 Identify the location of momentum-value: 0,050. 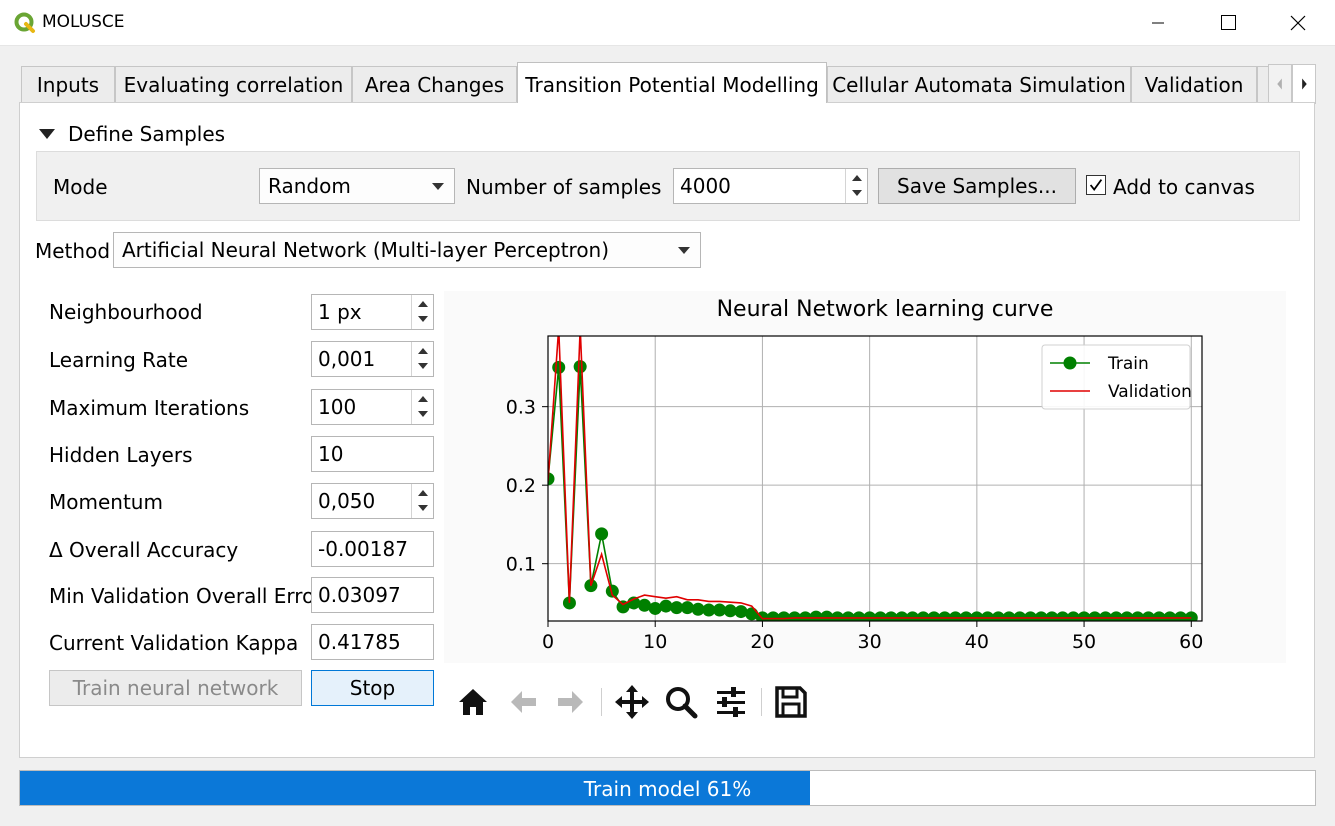
(347, 501).